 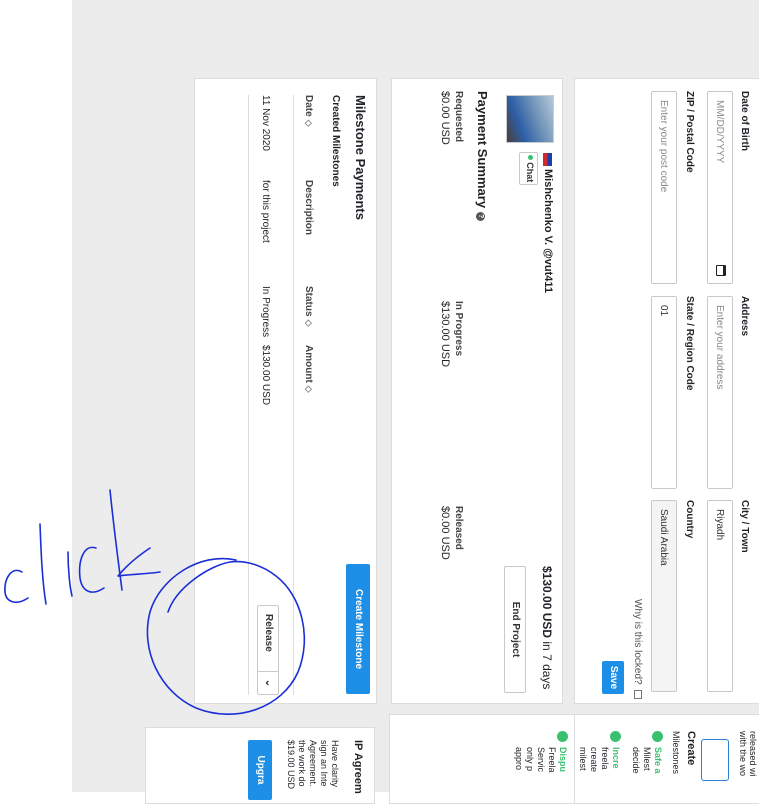 I want to click on online-dot, so click(x=530, y=157).